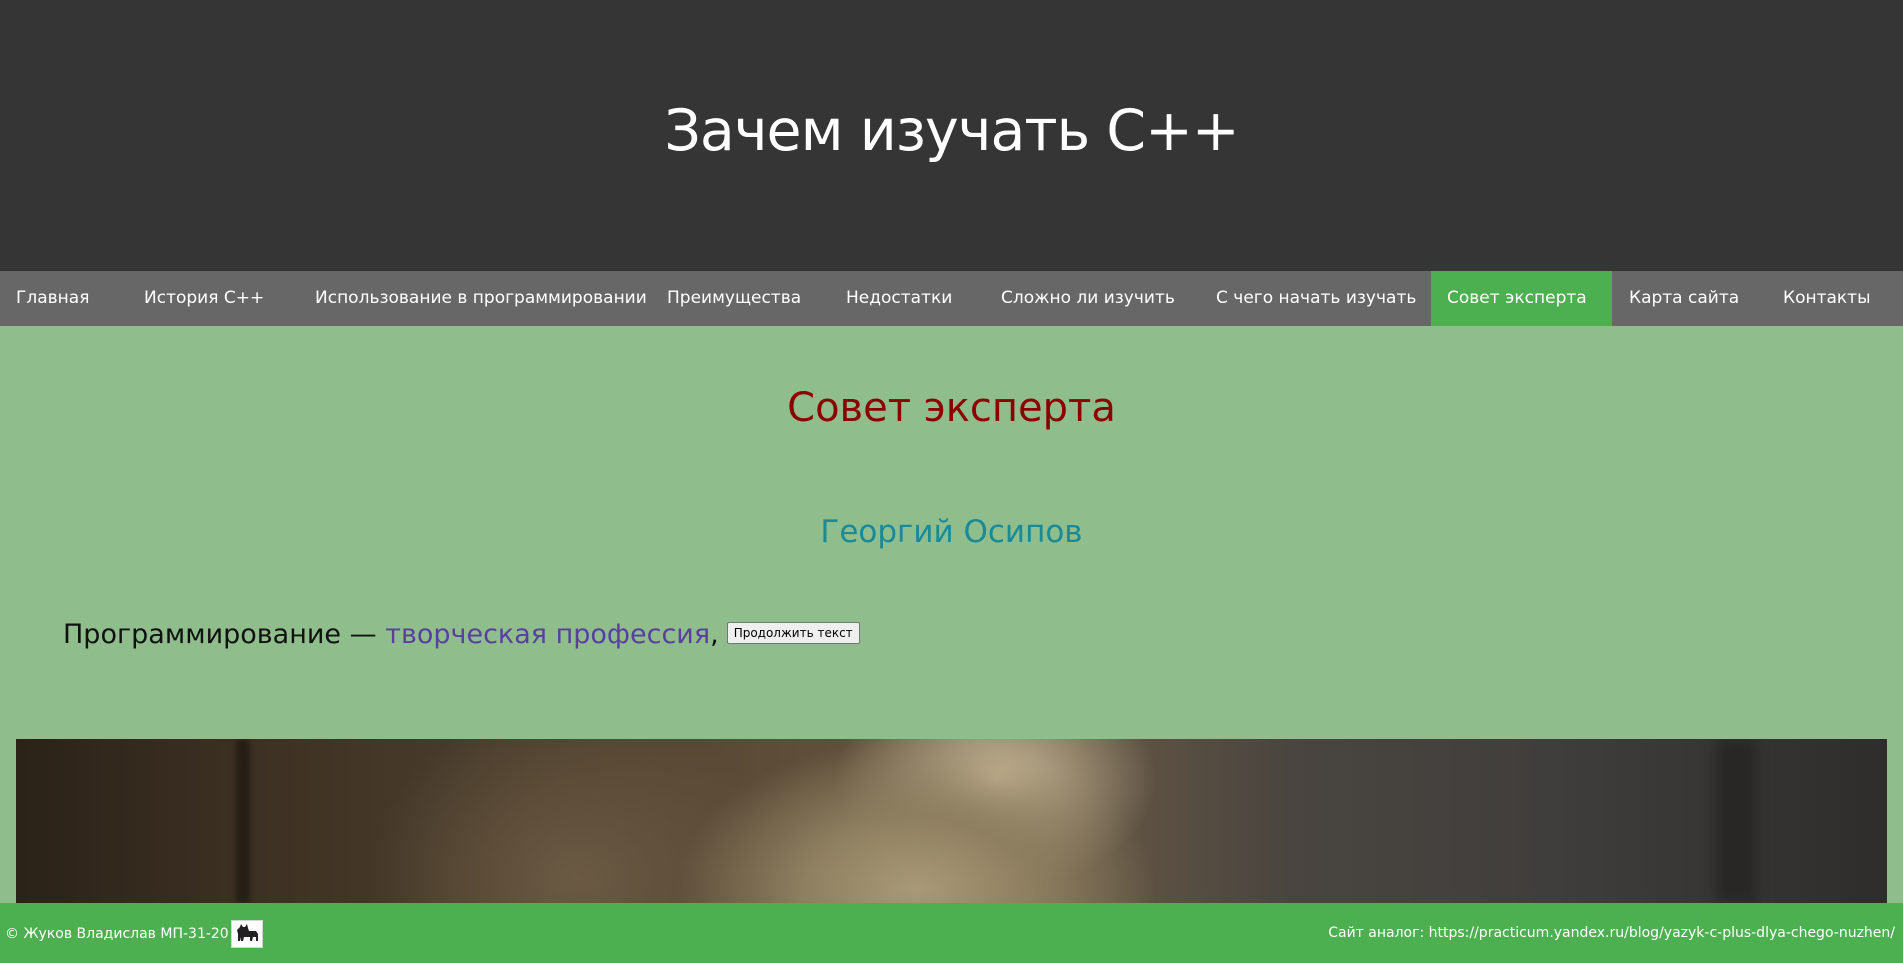 The width and height of the screenshot is (1903, 963). I want to click on continue-text-button: Продолжить текст, so click(793, 632).